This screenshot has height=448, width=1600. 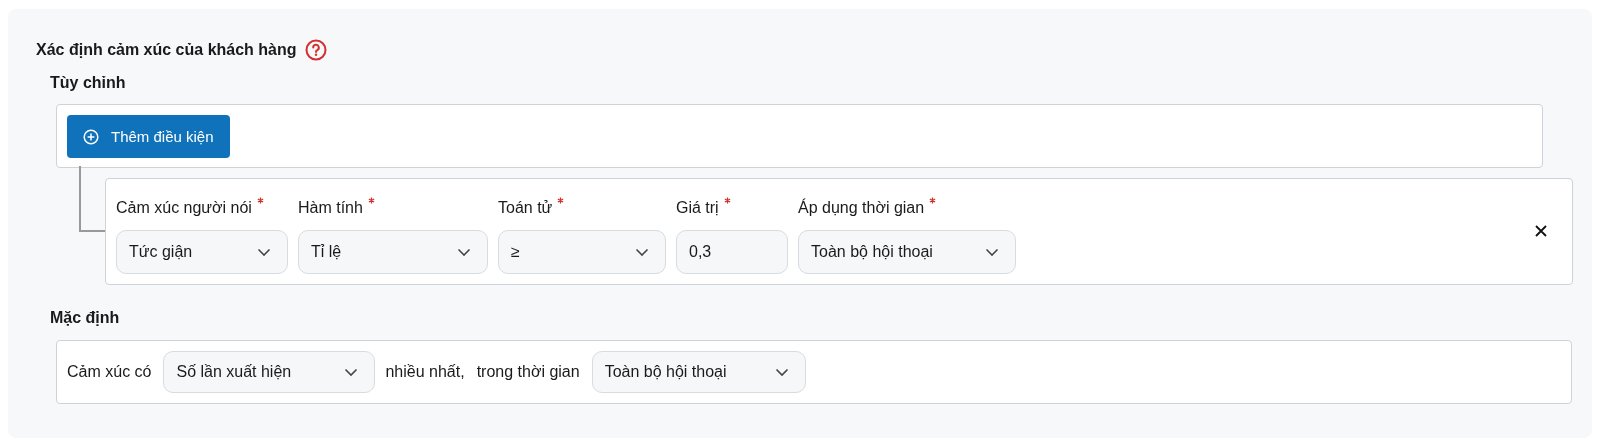 What do you see at coordinates (85, 318) in the screenshot?
I see `subsection-heading: Mặc định` at bounding box center [85, 318].